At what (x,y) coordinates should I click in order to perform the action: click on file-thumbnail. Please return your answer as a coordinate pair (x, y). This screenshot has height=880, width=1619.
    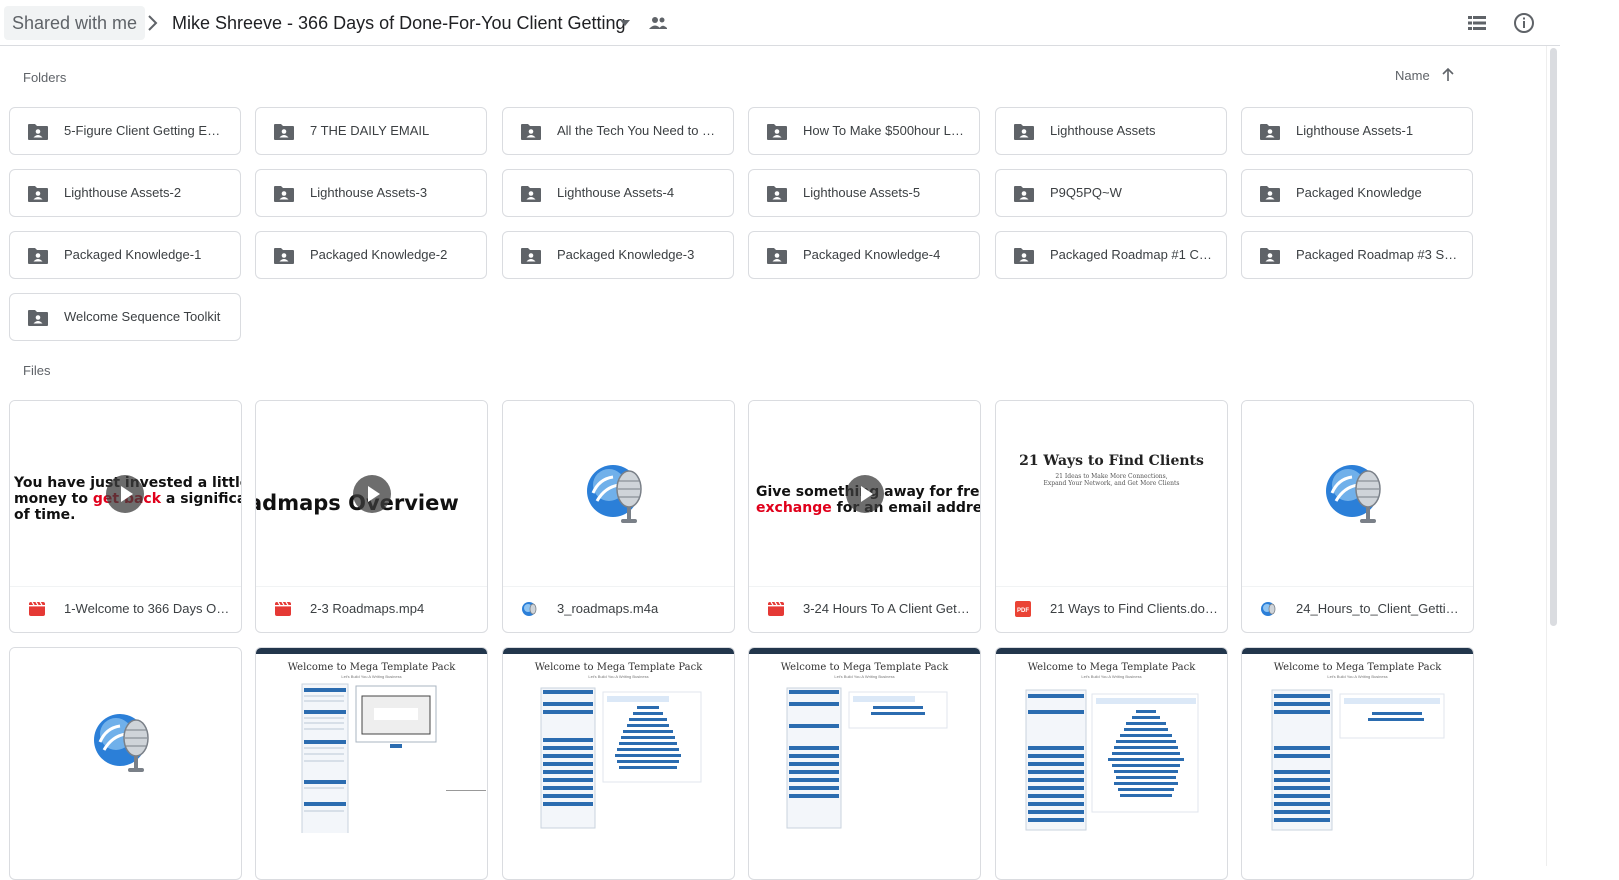
    Looking at the image, I should click on (618, 493).